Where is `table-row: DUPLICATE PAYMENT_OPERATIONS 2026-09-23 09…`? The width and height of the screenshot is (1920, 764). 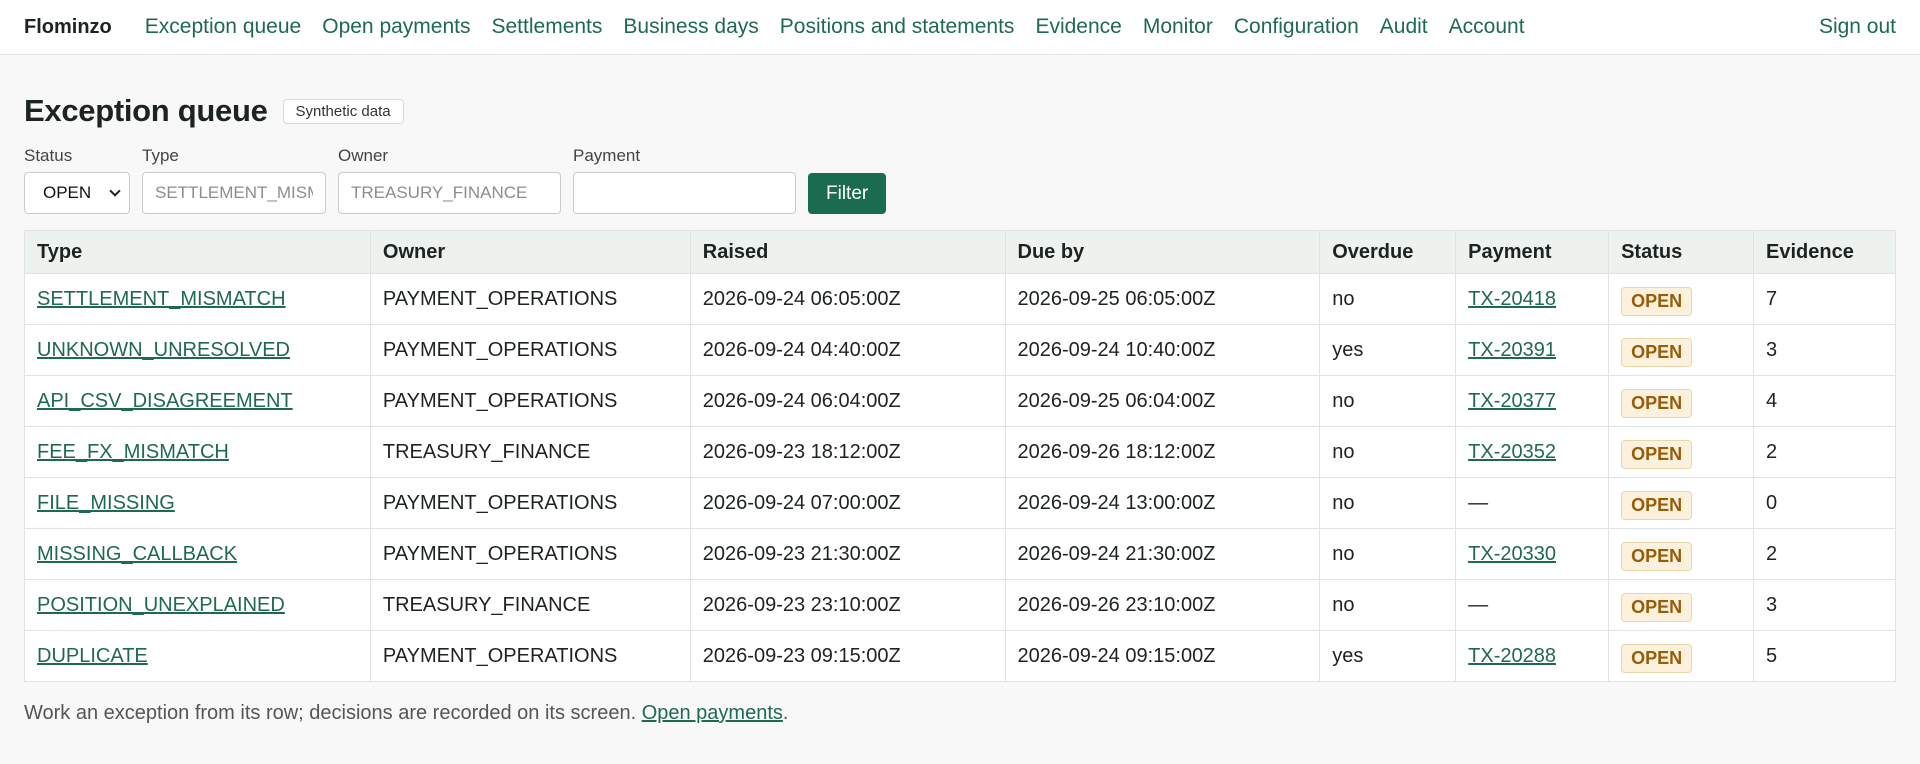
table-row: DUPLICATE PAYMENT_OPERATIONS 2026-09-23 09… is located at coordinates (960, 656).